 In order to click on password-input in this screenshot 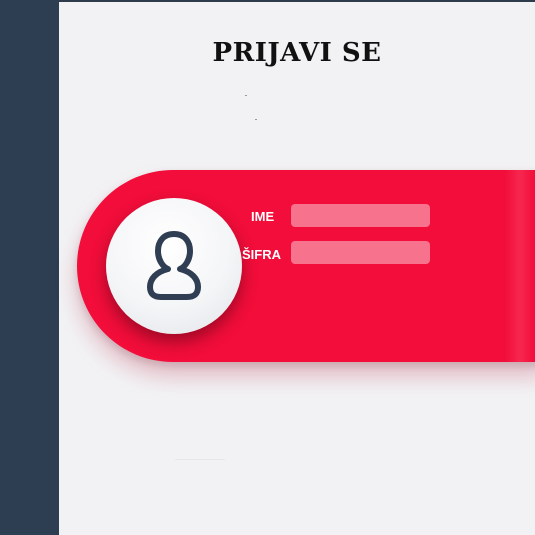, I will do `click(360, 252)`.